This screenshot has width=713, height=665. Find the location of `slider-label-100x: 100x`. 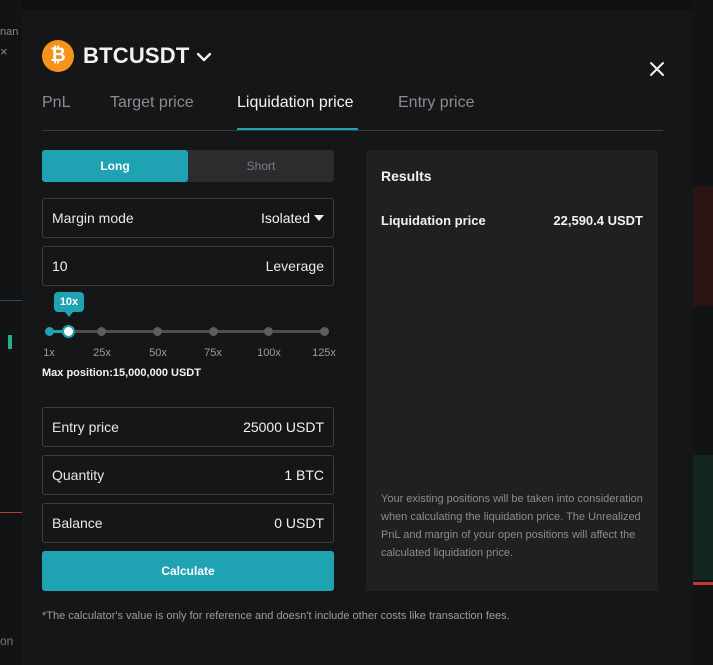

slider-label-100x: 100x is located at coordinates (269, 353).